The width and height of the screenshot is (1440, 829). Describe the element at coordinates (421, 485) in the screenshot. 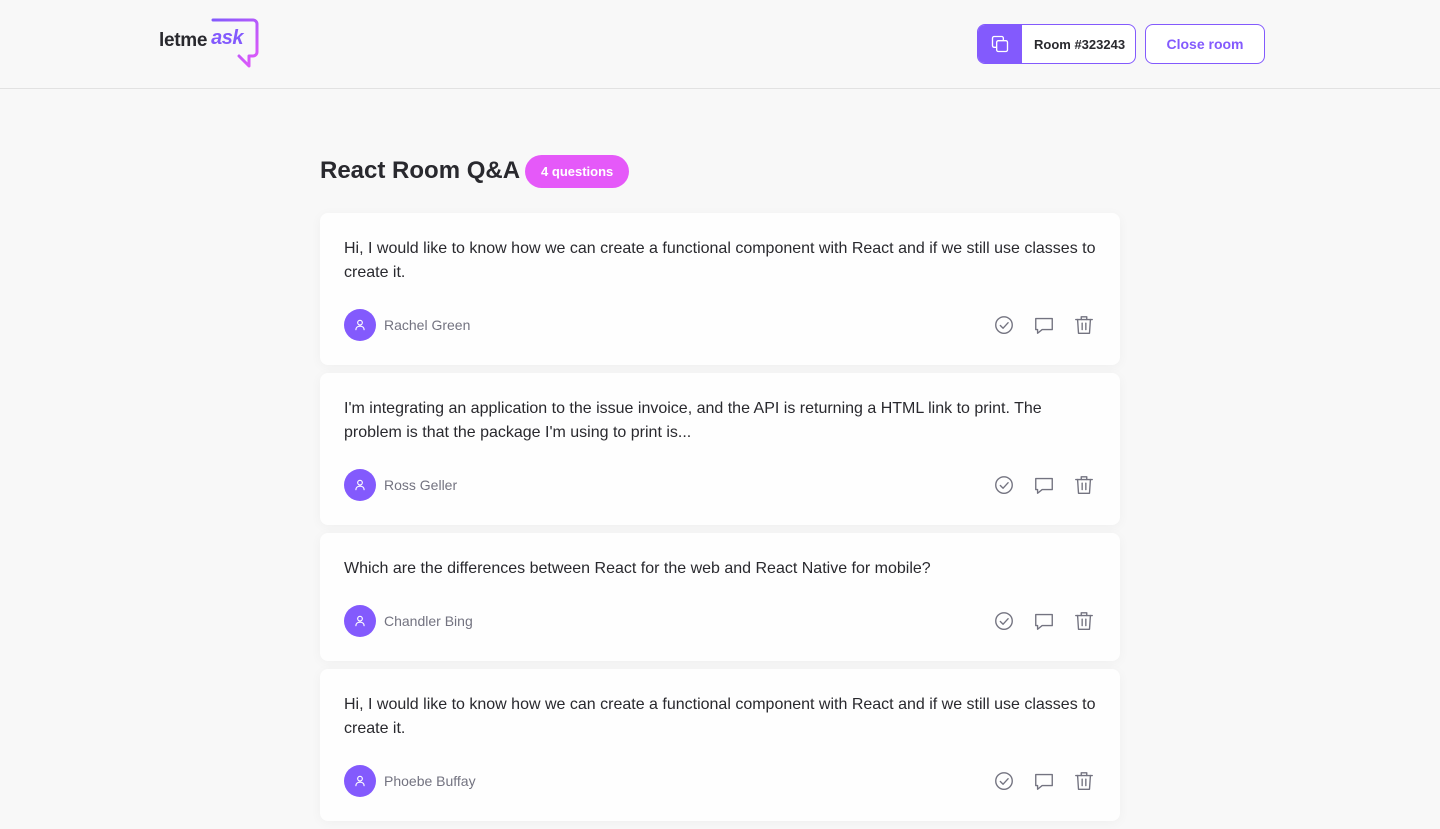

I see `author-name: Ross Geller` at that location.